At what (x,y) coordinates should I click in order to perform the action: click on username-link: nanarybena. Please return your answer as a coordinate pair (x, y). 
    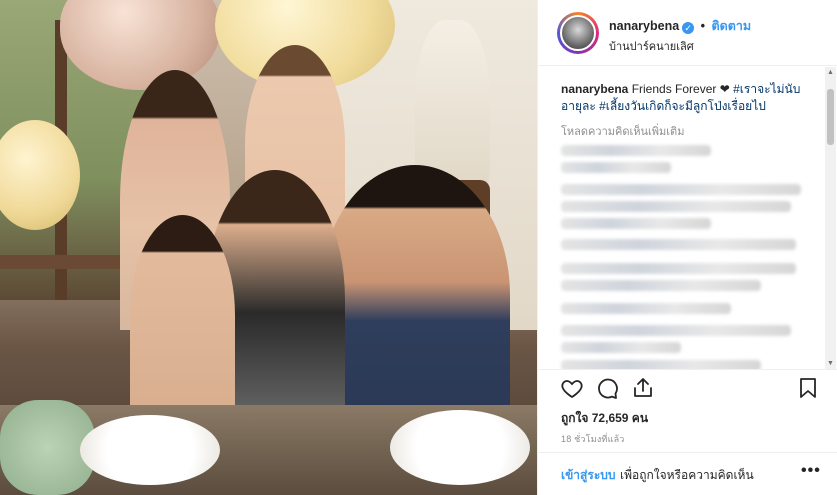
    Looking at the image, I should click on (644, 26).